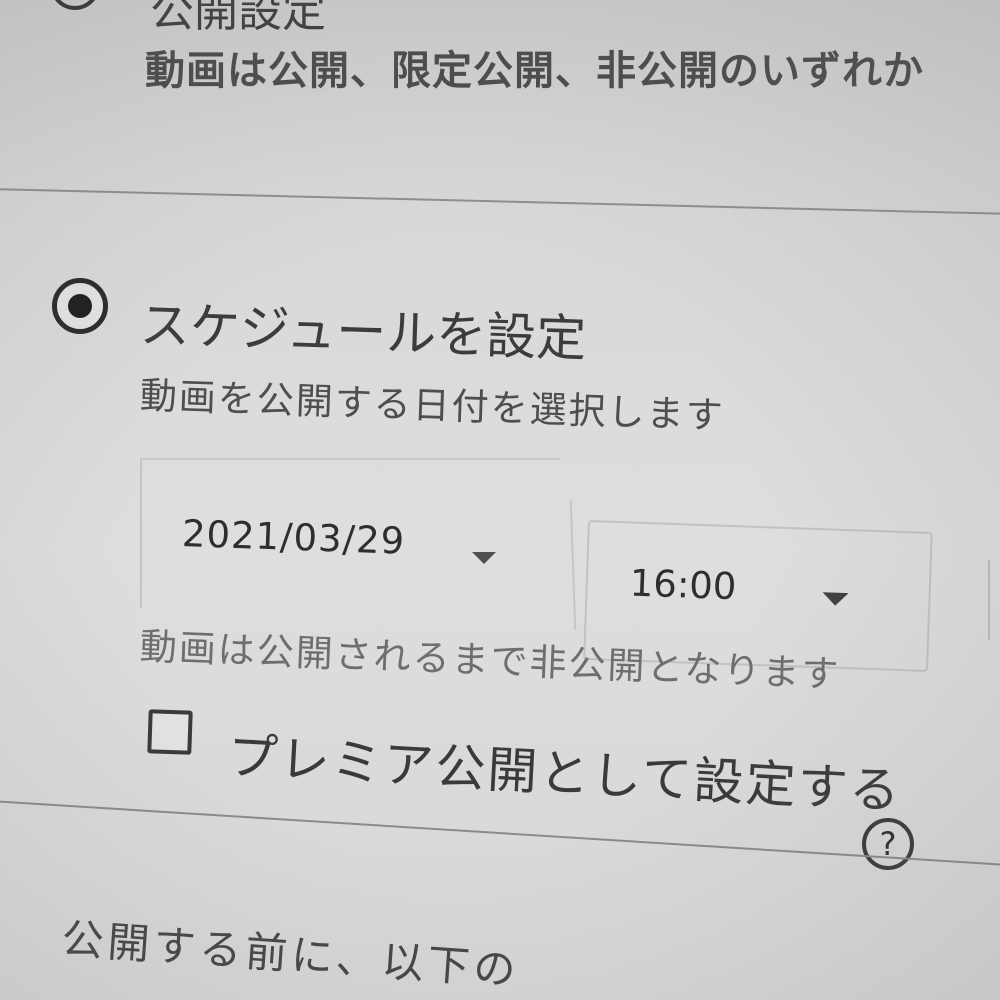 The height and width of the screenshot is (1000, 1000). Describe the element at coordinates (293, 537) in the screenshot. I see `date-value: 2021/03/29` at that location.